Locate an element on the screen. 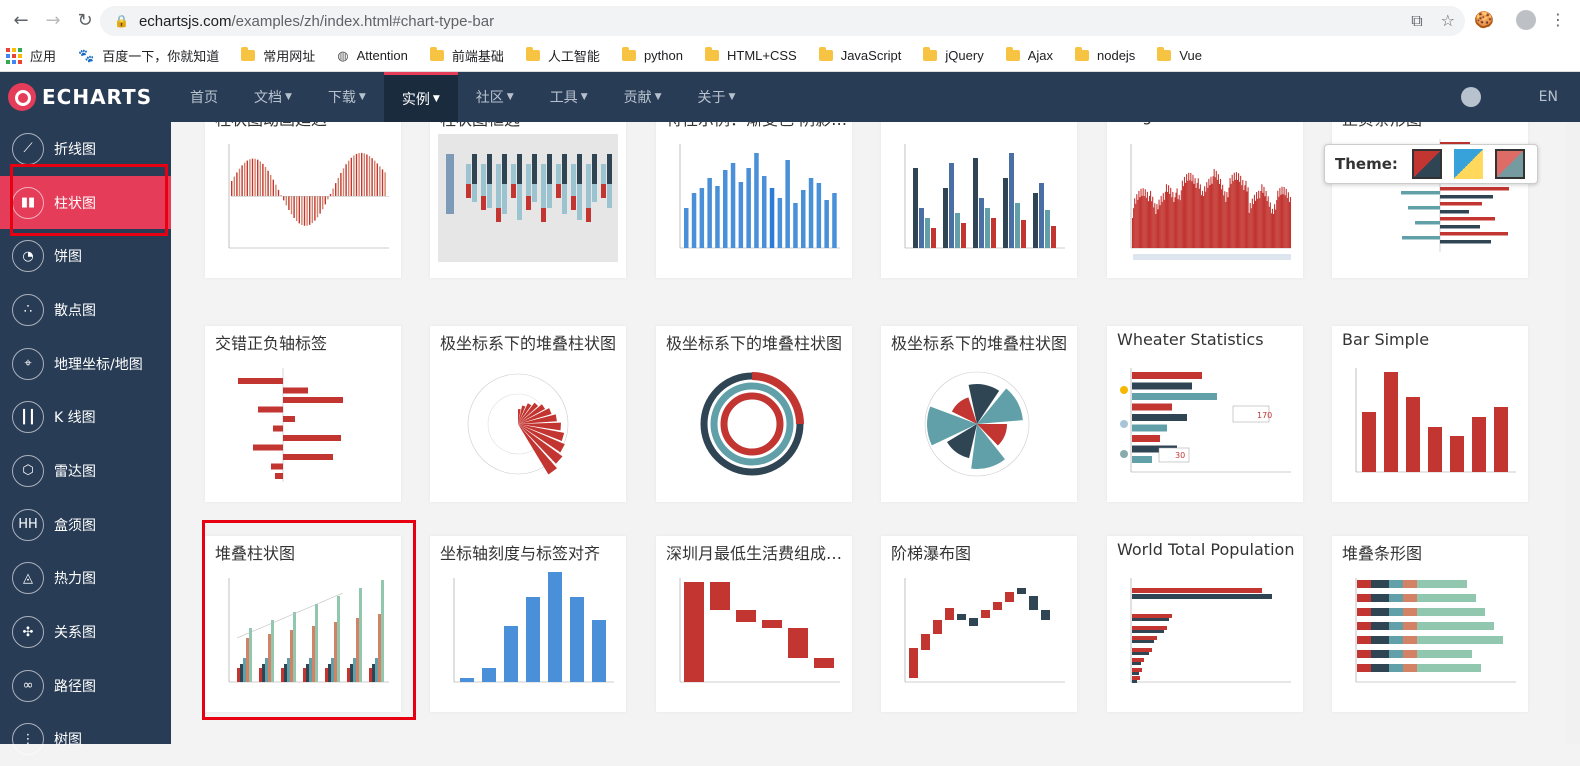 This screenshot has height=766, width=1580. example-card-weather: Wheater Statistics17030 is located at coordinates (1205, 414).